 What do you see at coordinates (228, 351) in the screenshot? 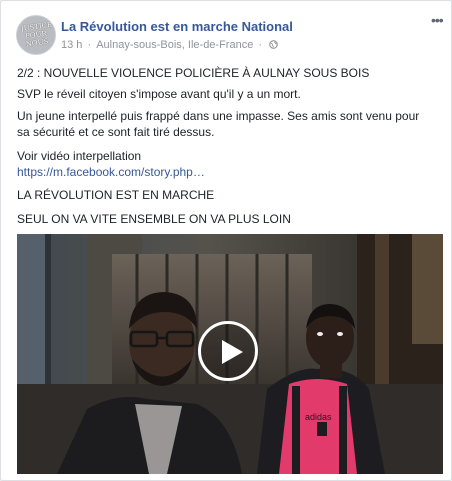
I see `play-icon` at bounding box center [228, 351].